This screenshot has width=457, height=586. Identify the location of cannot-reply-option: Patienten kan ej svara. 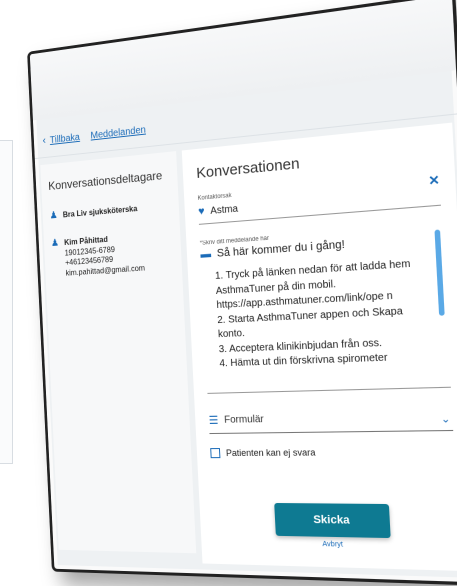
(332, 452).